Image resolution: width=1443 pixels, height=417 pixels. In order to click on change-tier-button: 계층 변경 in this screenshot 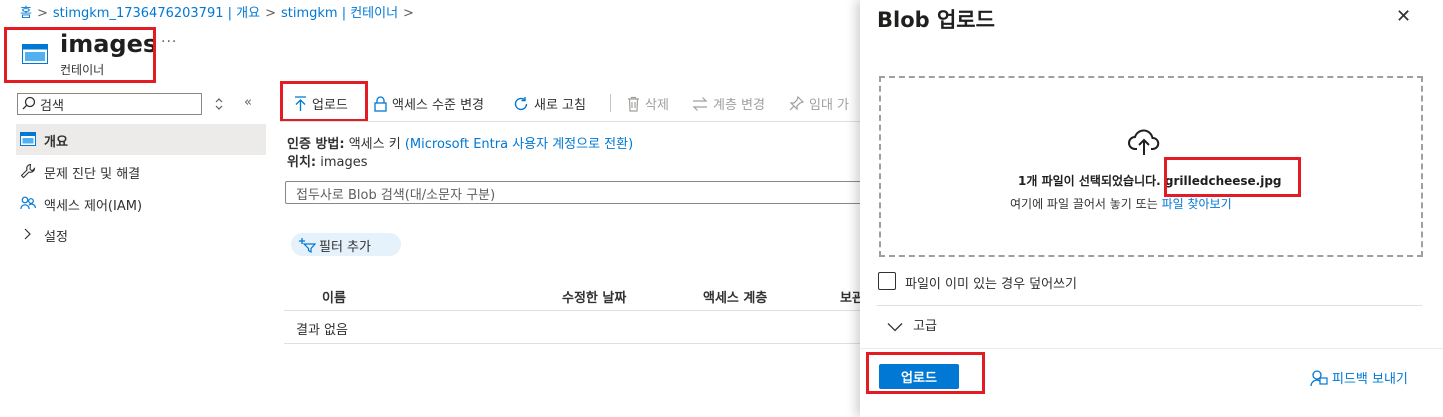, I will do `click(728, 103)`.